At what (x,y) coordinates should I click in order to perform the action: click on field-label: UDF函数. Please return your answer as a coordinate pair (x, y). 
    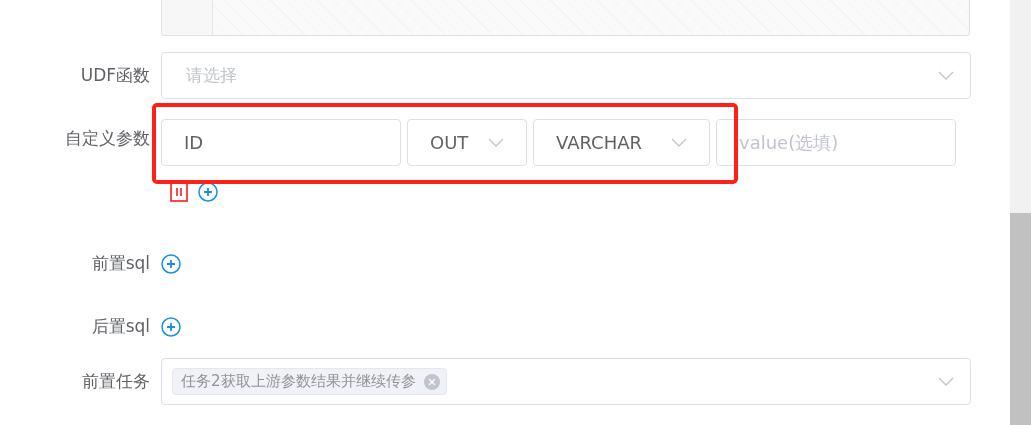
    Looking at the image, I should click on (115, 75).